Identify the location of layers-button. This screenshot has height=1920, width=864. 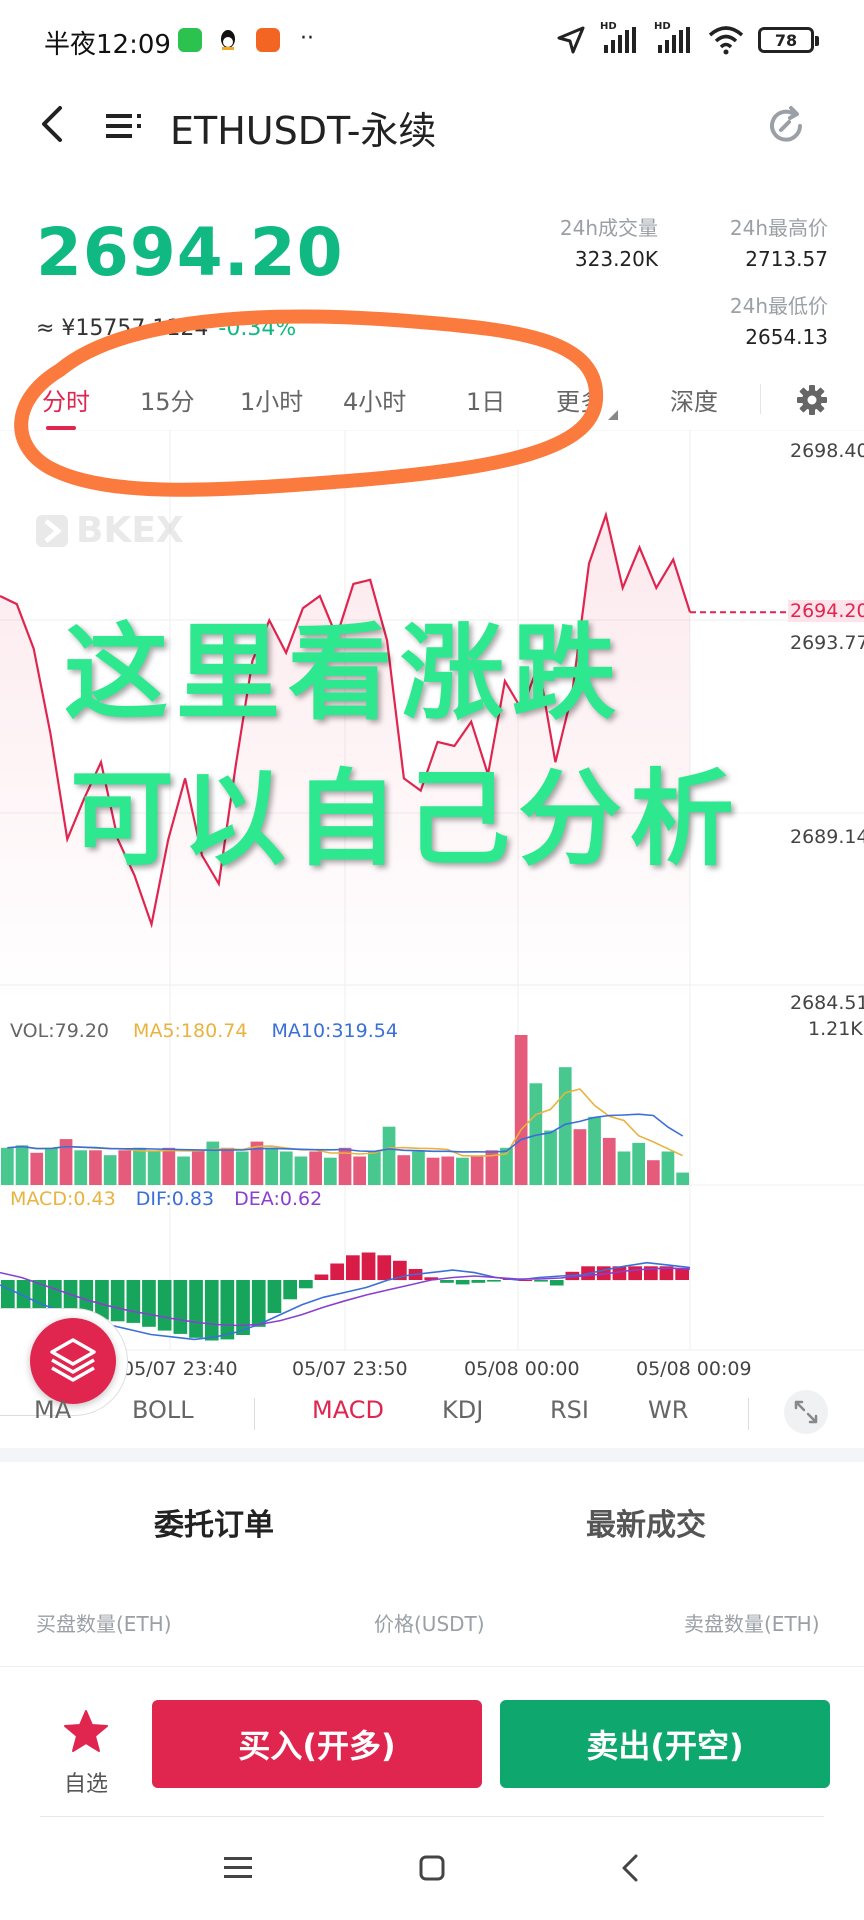
(73, 1361).